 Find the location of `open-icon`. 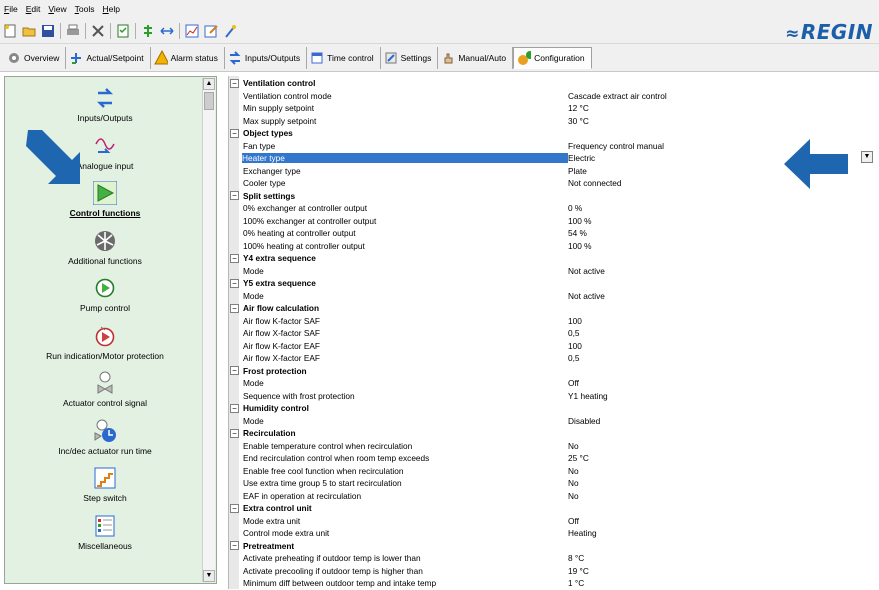

open-icon is located at coordinates (29, 31).